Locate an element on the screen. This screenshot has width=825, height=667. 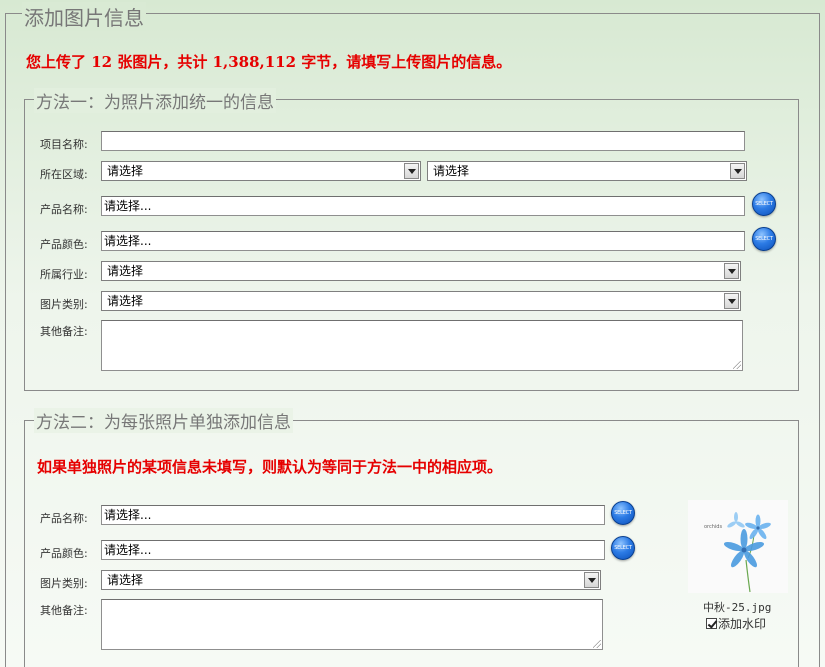
item-notes-label: 其他备注: is located at coordinates (64, 610).